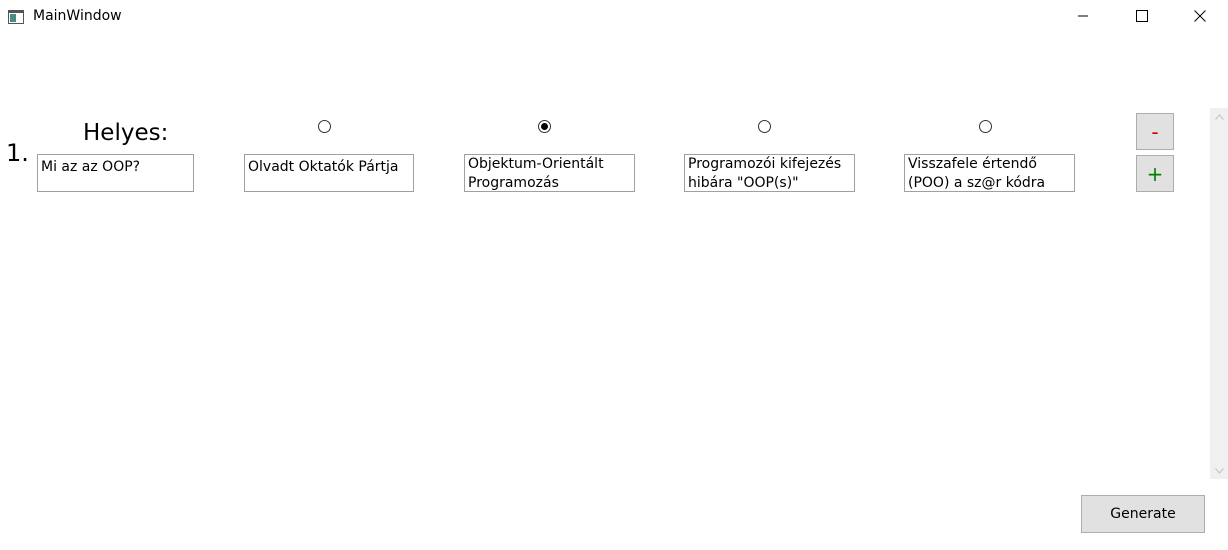 Image resolution: width=1228 pixels, height=550 pixels. I want to click on answer-3-radio, so click(764, 126).